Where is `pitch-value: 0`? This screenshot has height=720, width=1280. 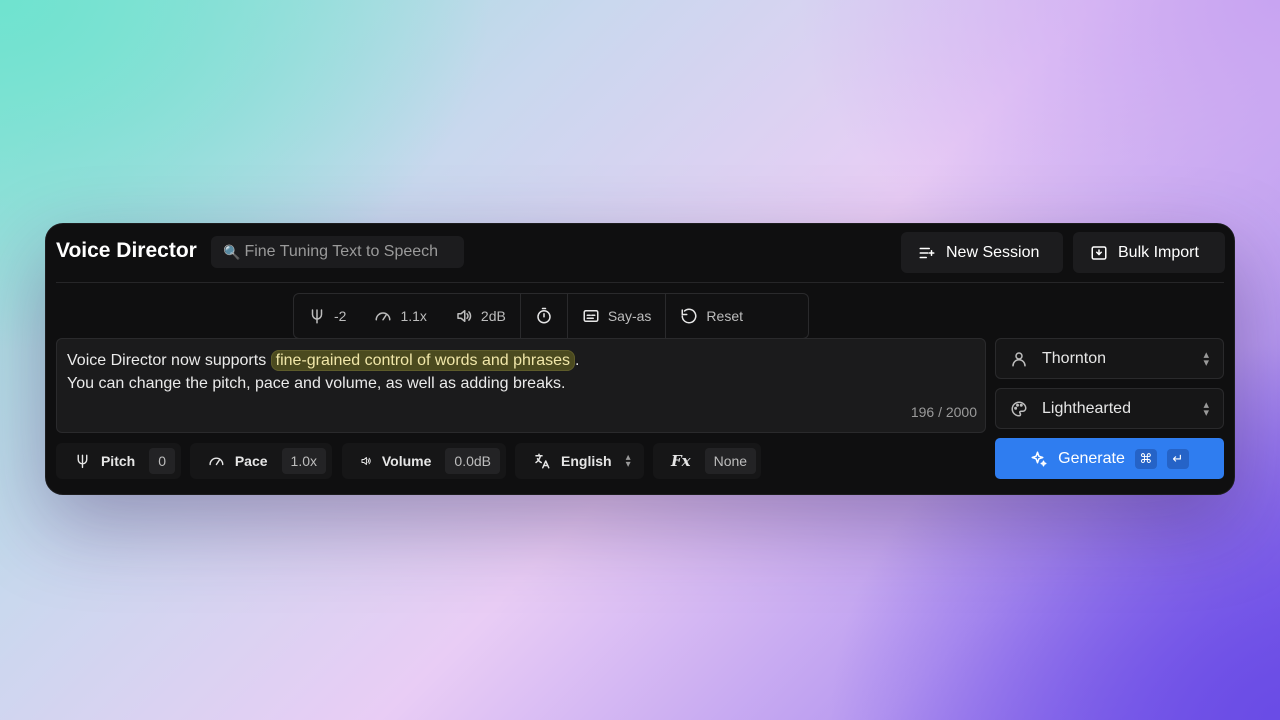
pitch-value: 0 is located at coordinates (162, 461).